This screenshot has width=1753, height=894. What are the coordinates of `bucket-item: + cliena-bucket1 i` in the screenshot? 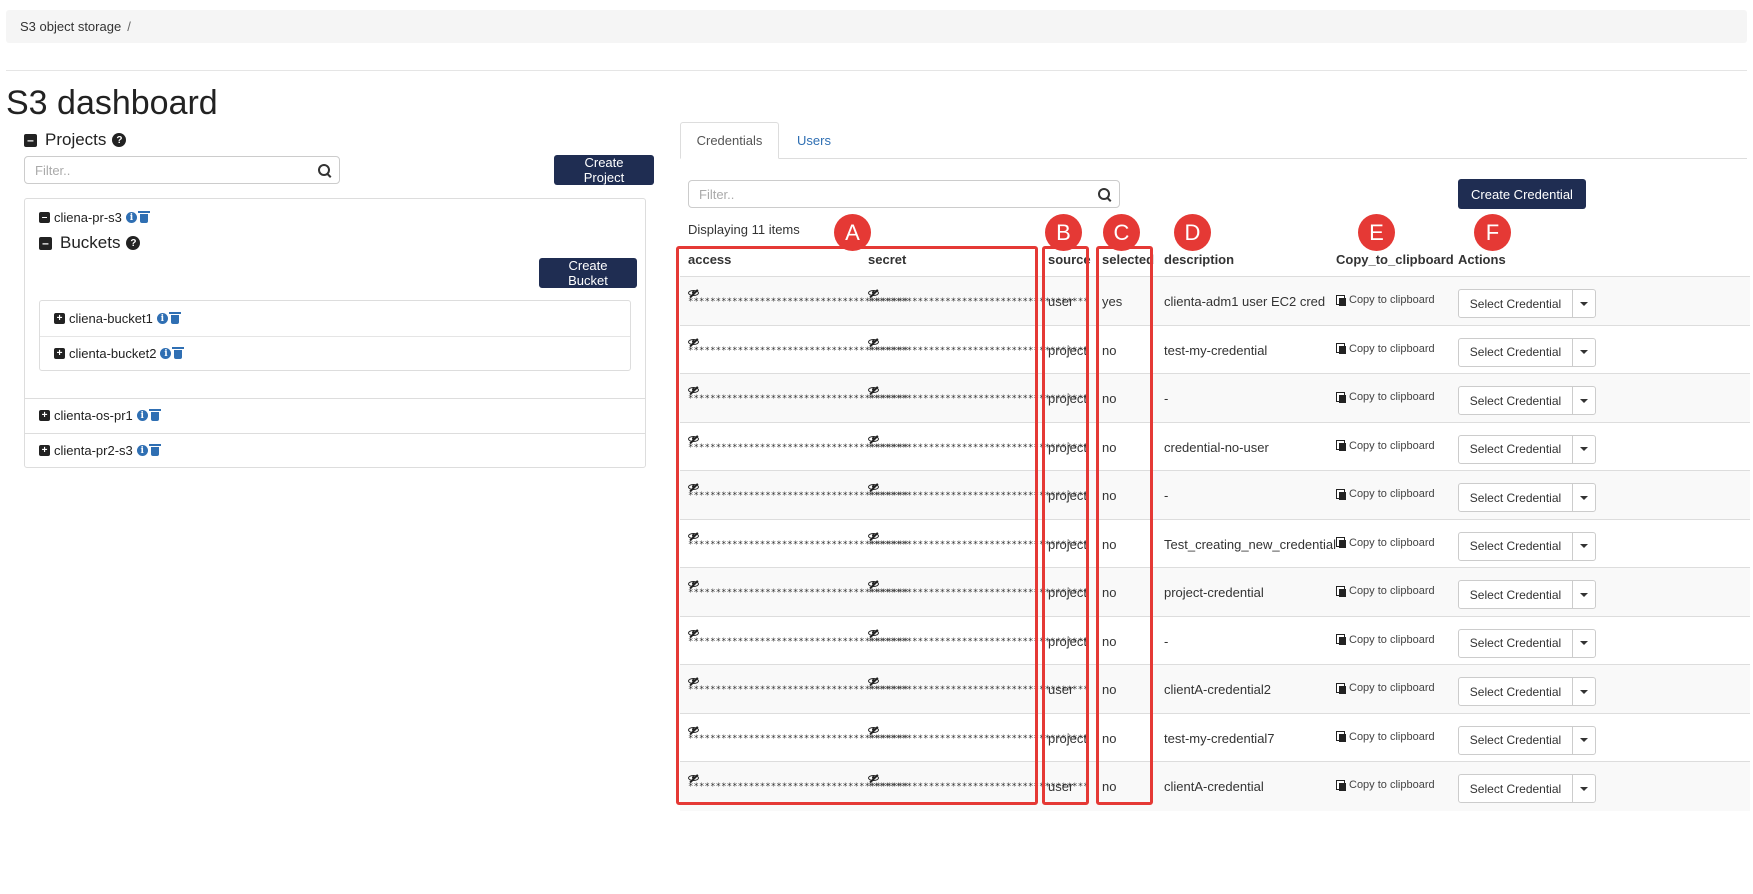 It's located at (117, 318).